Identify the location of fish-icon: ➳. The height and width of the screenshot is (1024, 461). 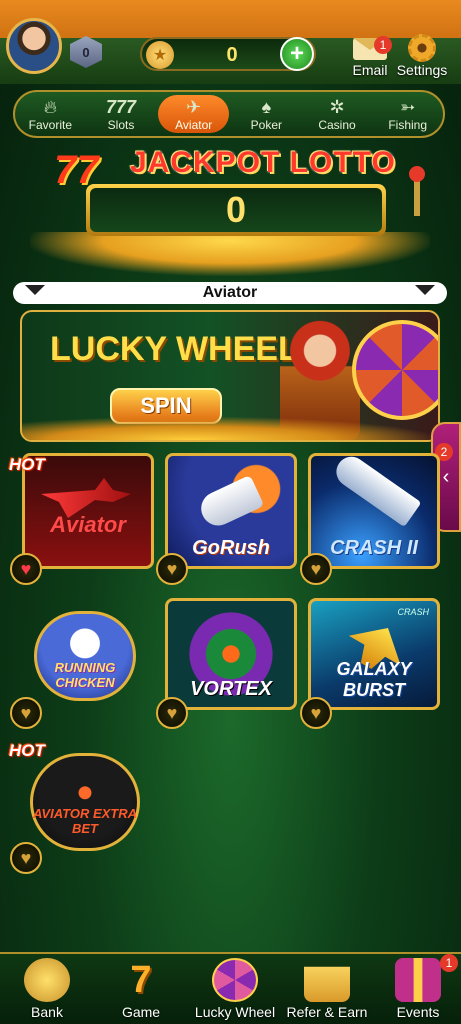
(408, 107).